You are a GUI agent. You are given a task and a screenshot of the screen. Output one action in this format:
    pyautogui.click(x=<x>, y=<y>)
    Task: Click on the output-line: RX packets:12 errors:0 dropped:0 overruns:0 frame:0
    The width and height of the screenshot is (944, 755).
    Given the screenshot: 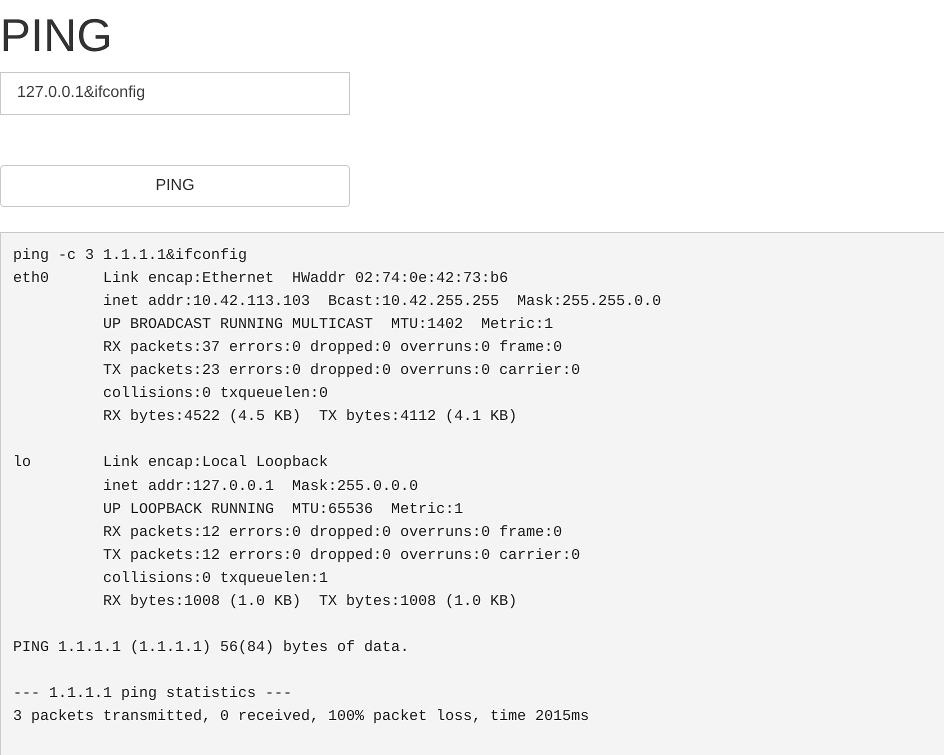 What is the action you would take?
    pyautogui.click(x=332, y=532)
    